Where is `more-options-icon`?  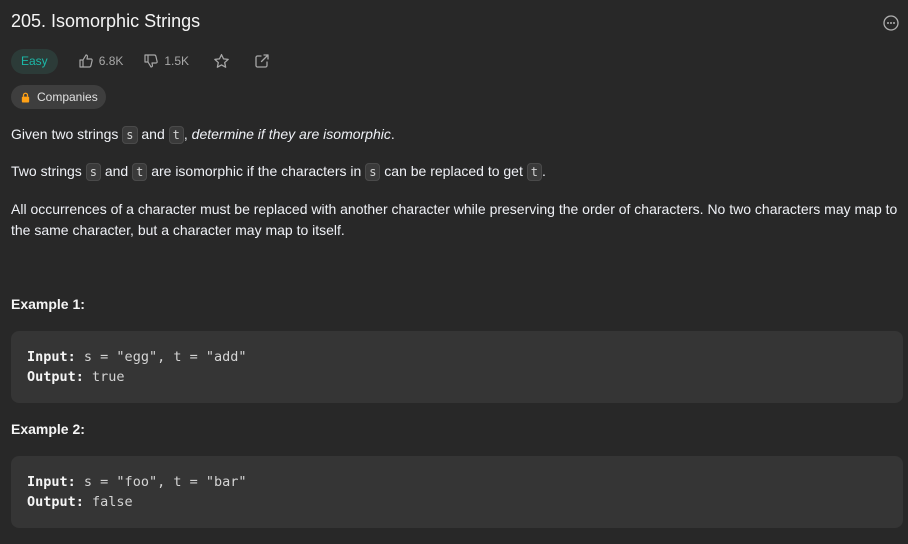
more-options-icon is located at coordinates (891, 23).